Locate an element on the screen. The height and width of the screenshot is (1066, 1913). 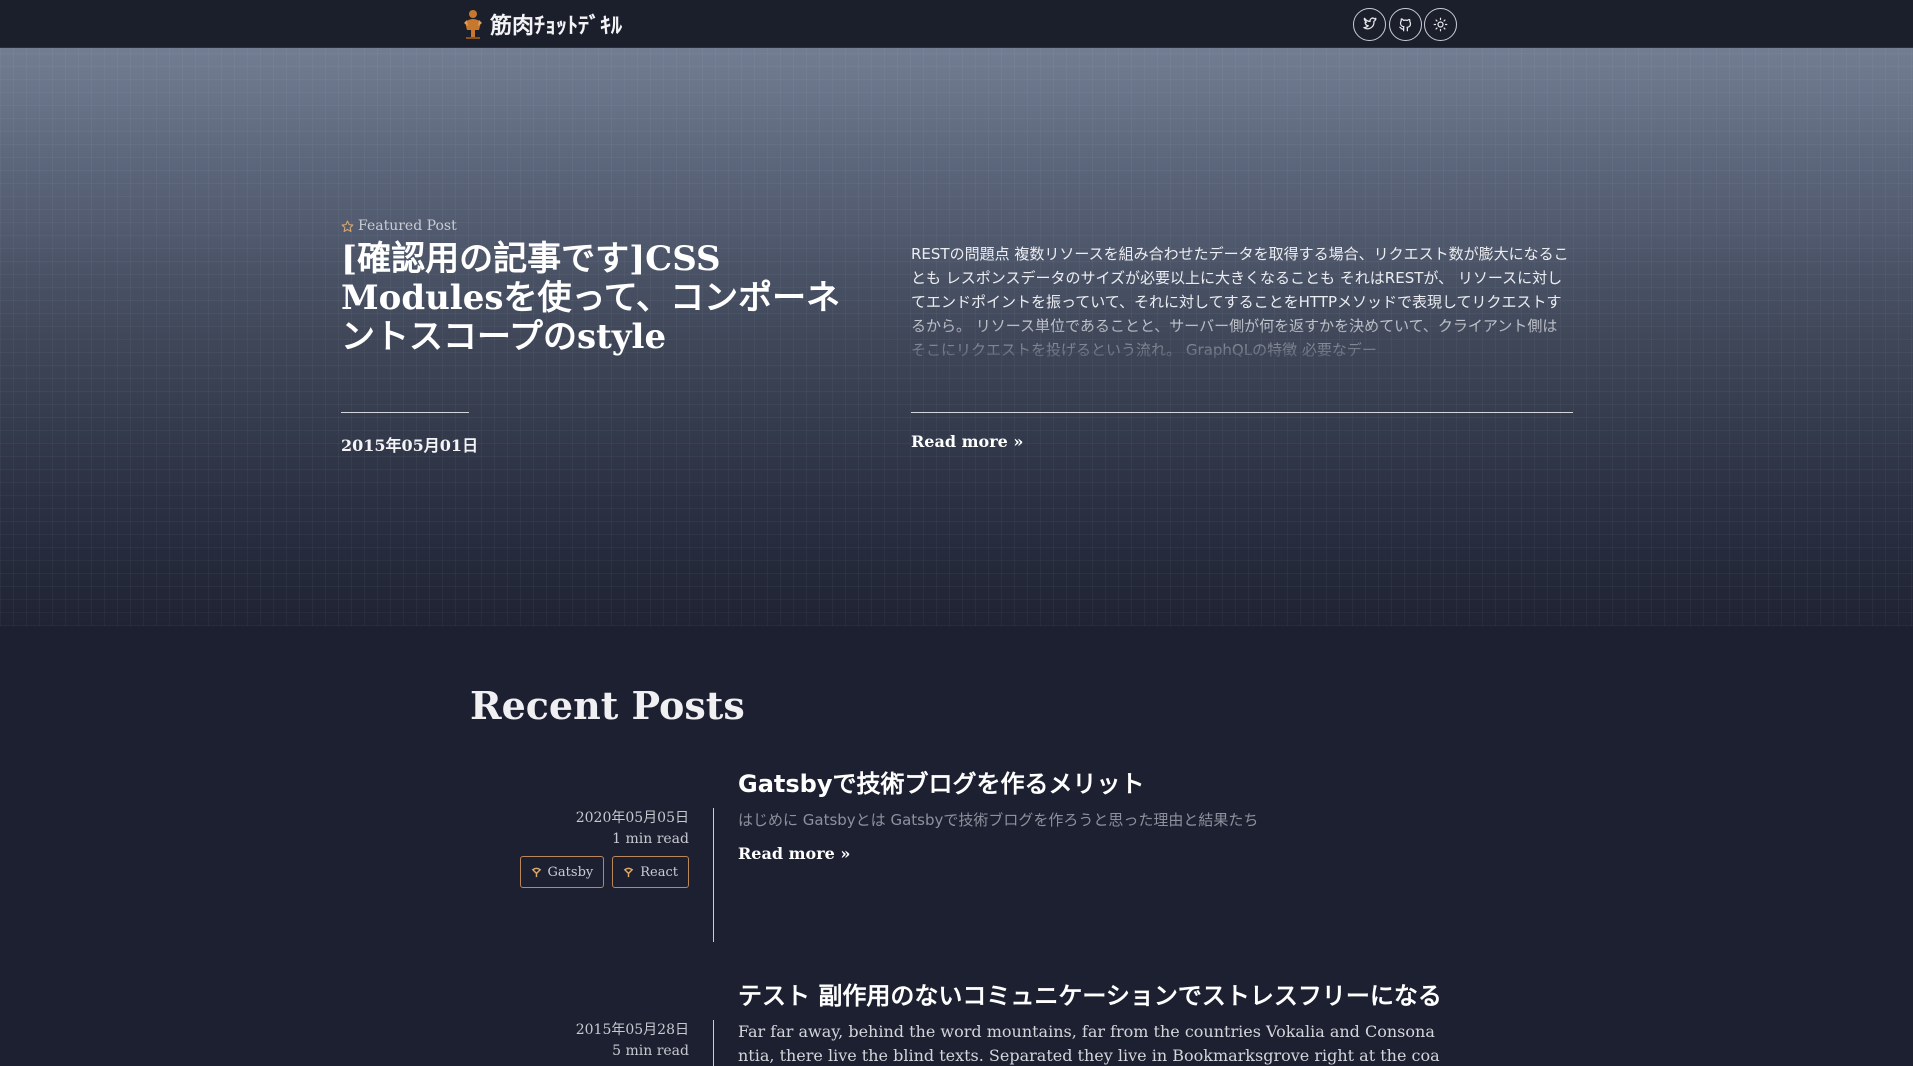
twitter-button is located at coordinates (1369, 24).